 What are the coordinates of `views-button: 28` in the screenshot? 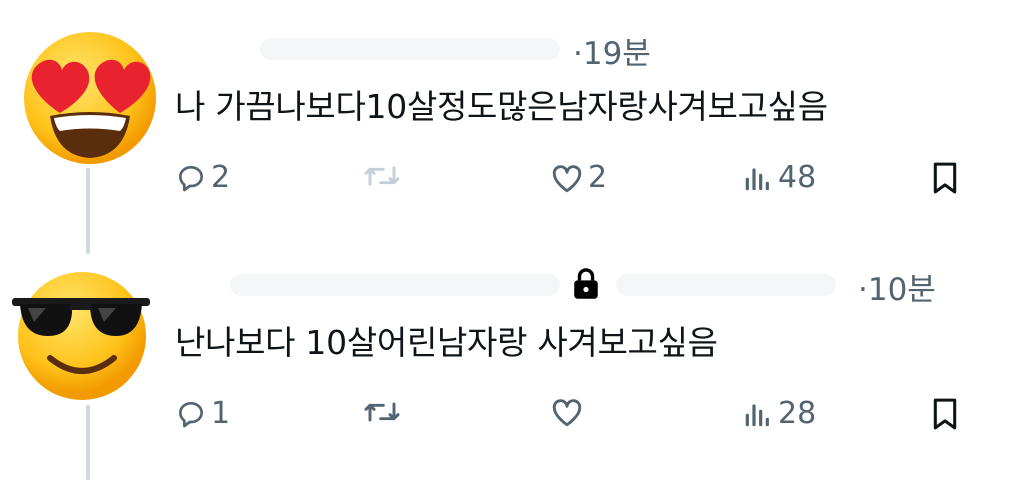 It's located at (779, 413).